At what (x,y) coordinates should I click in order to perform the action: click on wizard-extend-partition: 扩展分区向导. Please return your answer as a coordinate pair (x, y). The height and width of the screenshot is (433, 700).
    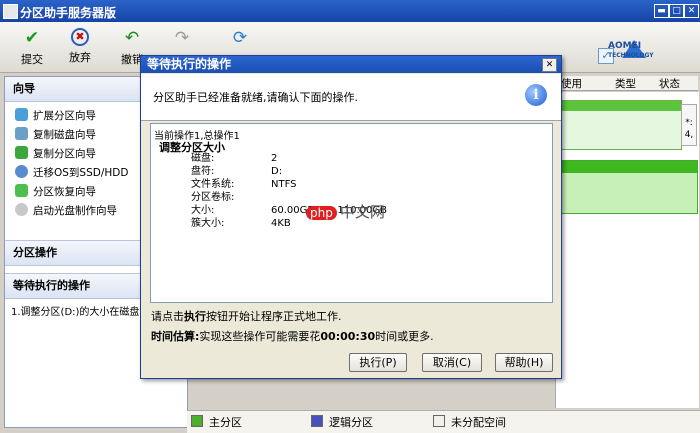
    Looking at the image, I should click on (55, 116).